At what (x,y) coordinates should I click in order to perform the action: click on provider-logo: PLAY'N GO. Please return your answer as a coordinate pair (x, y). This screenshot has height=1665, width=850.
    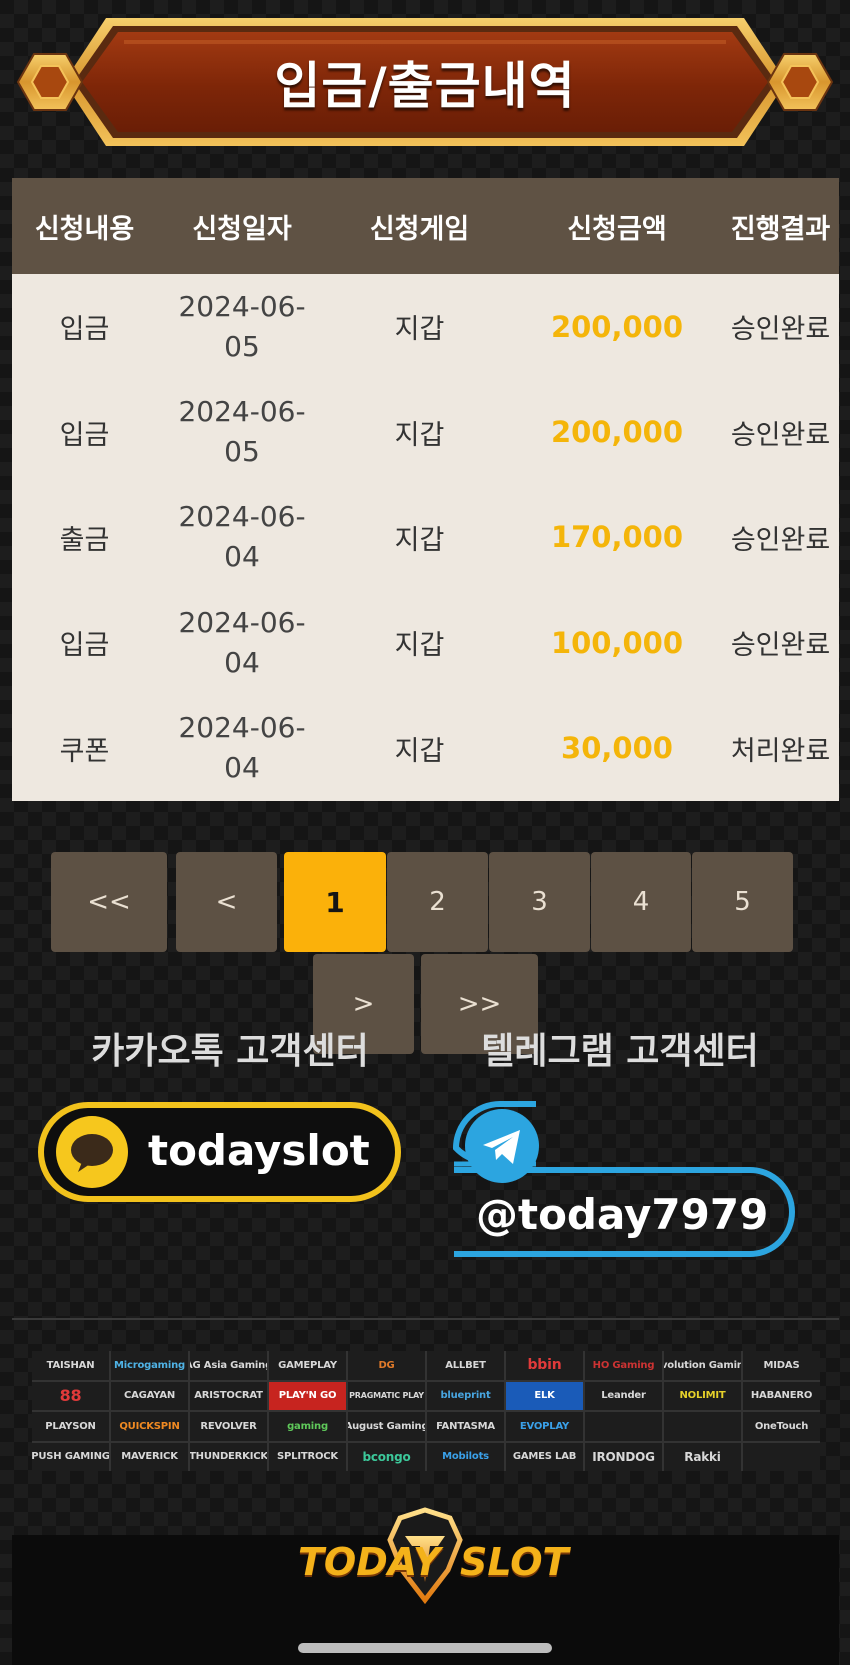
    Looking at the image, I should click on (307, 1395).